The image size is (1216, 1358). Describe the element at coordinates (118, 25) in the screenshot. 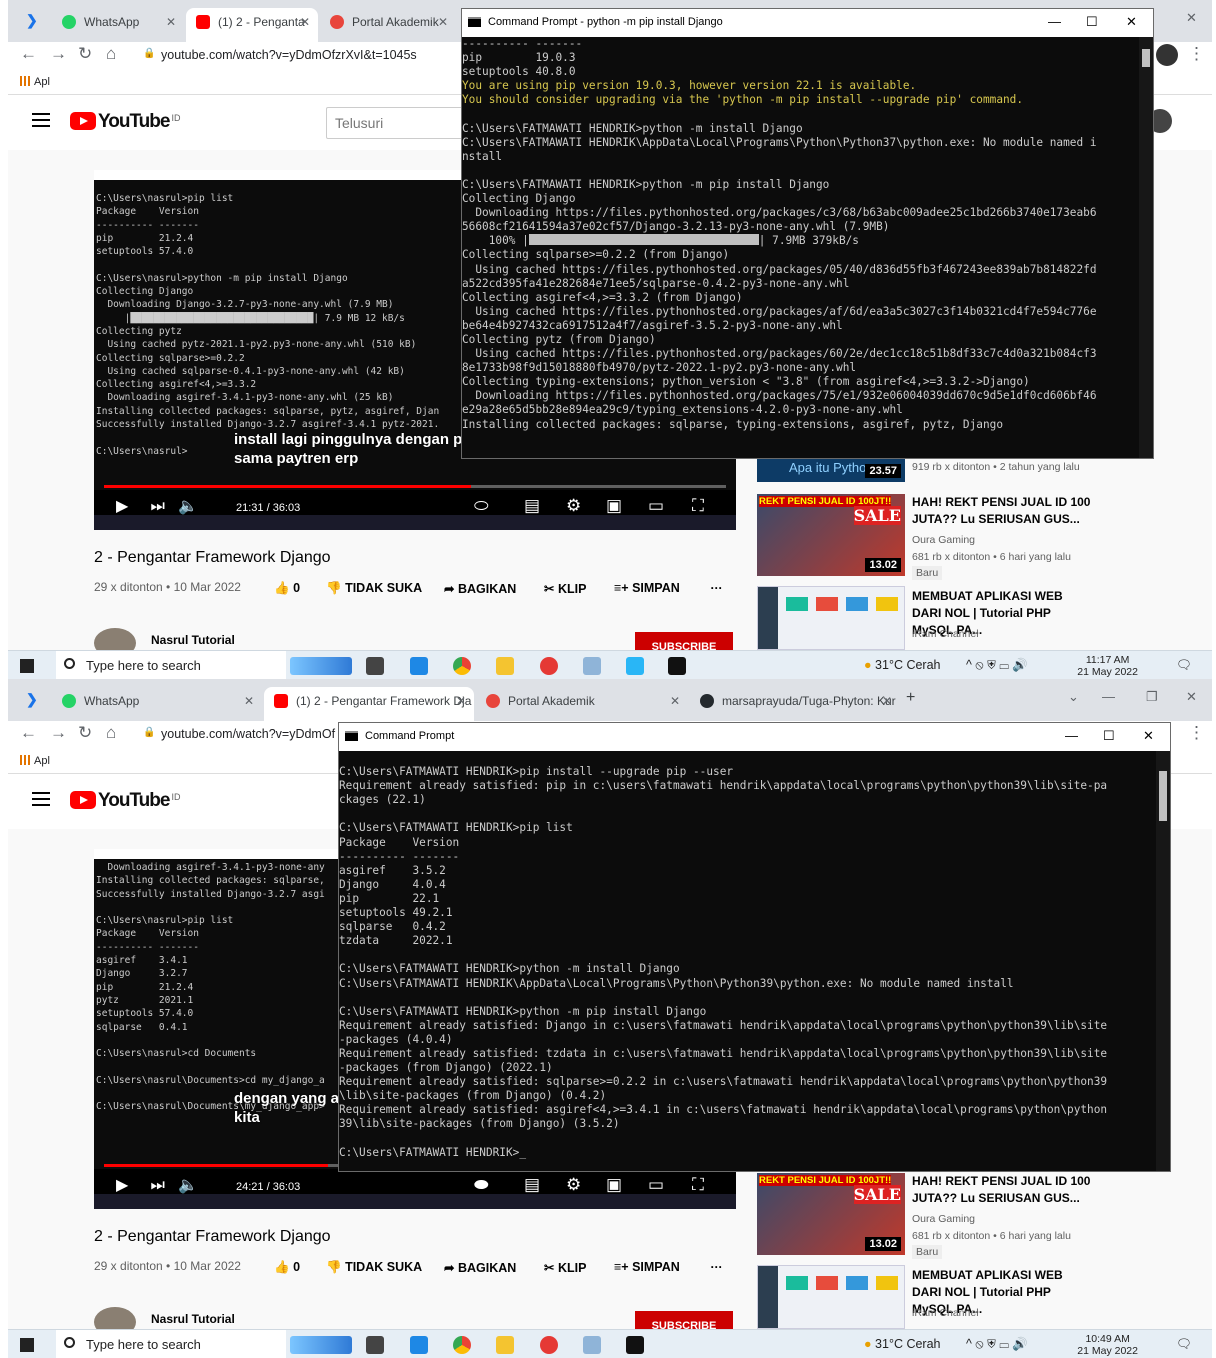

I see `tab-whatsapp: WhatsApp ✕` at that location.